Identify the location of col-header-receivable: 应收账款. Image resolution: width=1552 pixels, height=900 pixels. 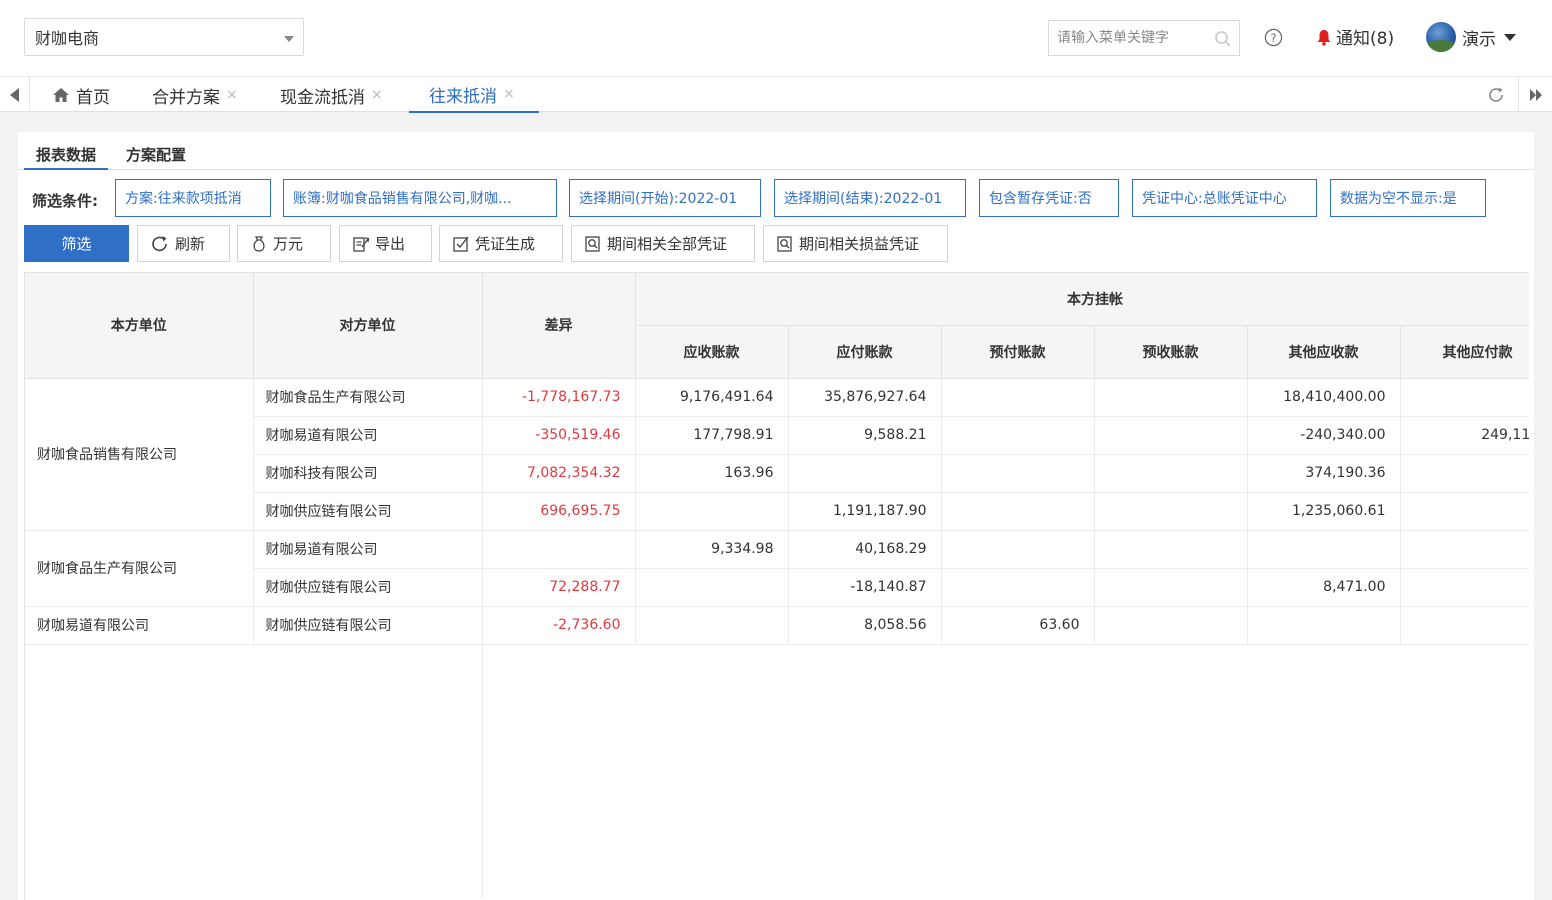
(712, 352).